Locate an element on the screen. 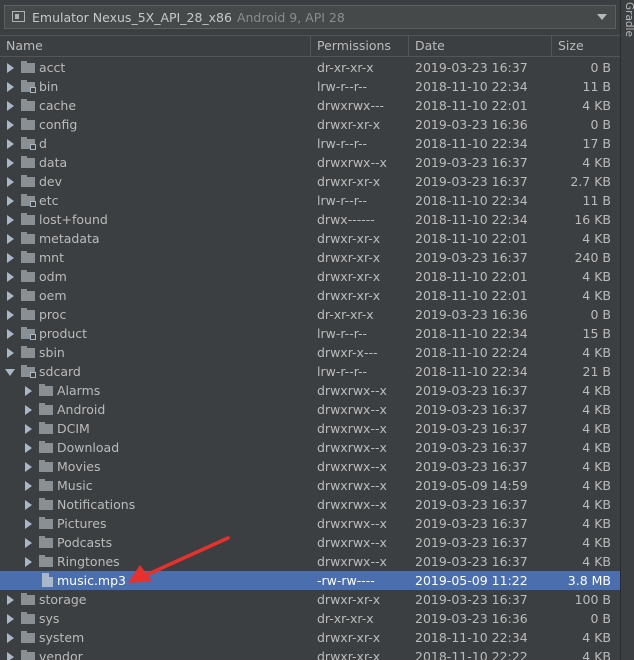  table-row: Ringtones drwxrwx--x 2019-03-23 16:37 4 KB is located at coordinates (310, 561).